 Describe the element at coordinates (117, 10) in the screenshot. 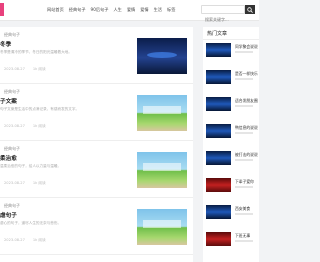

I see `nav-item-life: 人生` at that location.